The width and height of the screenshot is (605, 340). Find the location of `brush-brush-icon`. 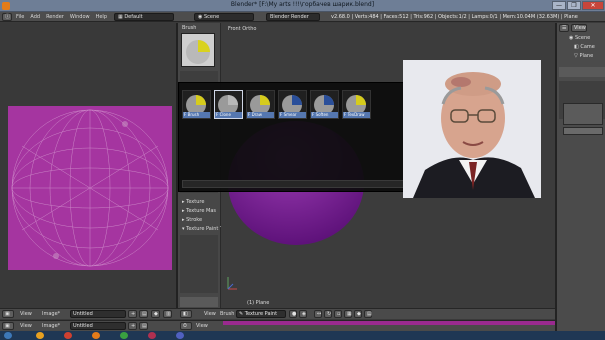

brush-brush-icon is located at coordinates (196, 103).